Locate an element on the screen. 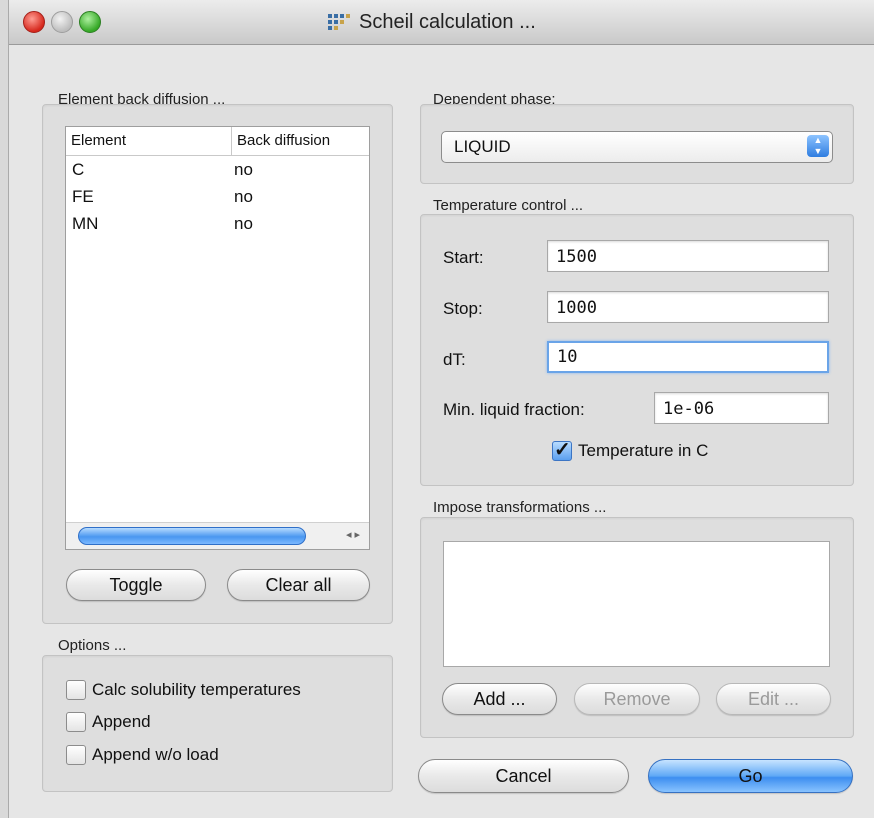 The image size is (874, 818). minimize-window-icon is located at coordinates (62, 22).